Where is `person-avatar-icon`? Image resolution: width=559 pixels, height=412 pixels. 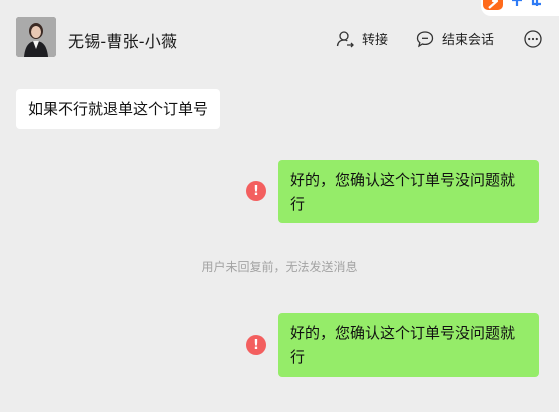
person-avatar-icon is located at coordinates (36, 37).